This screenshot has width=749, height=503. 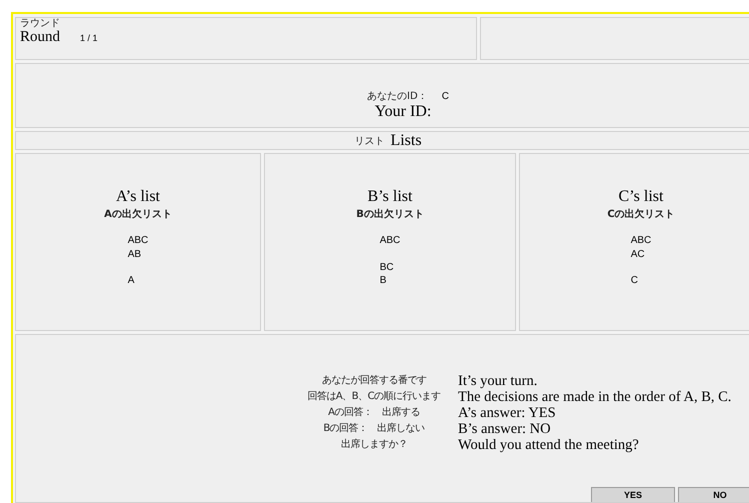 I want to click on answer-button: YES, so click(x=633, y=494).